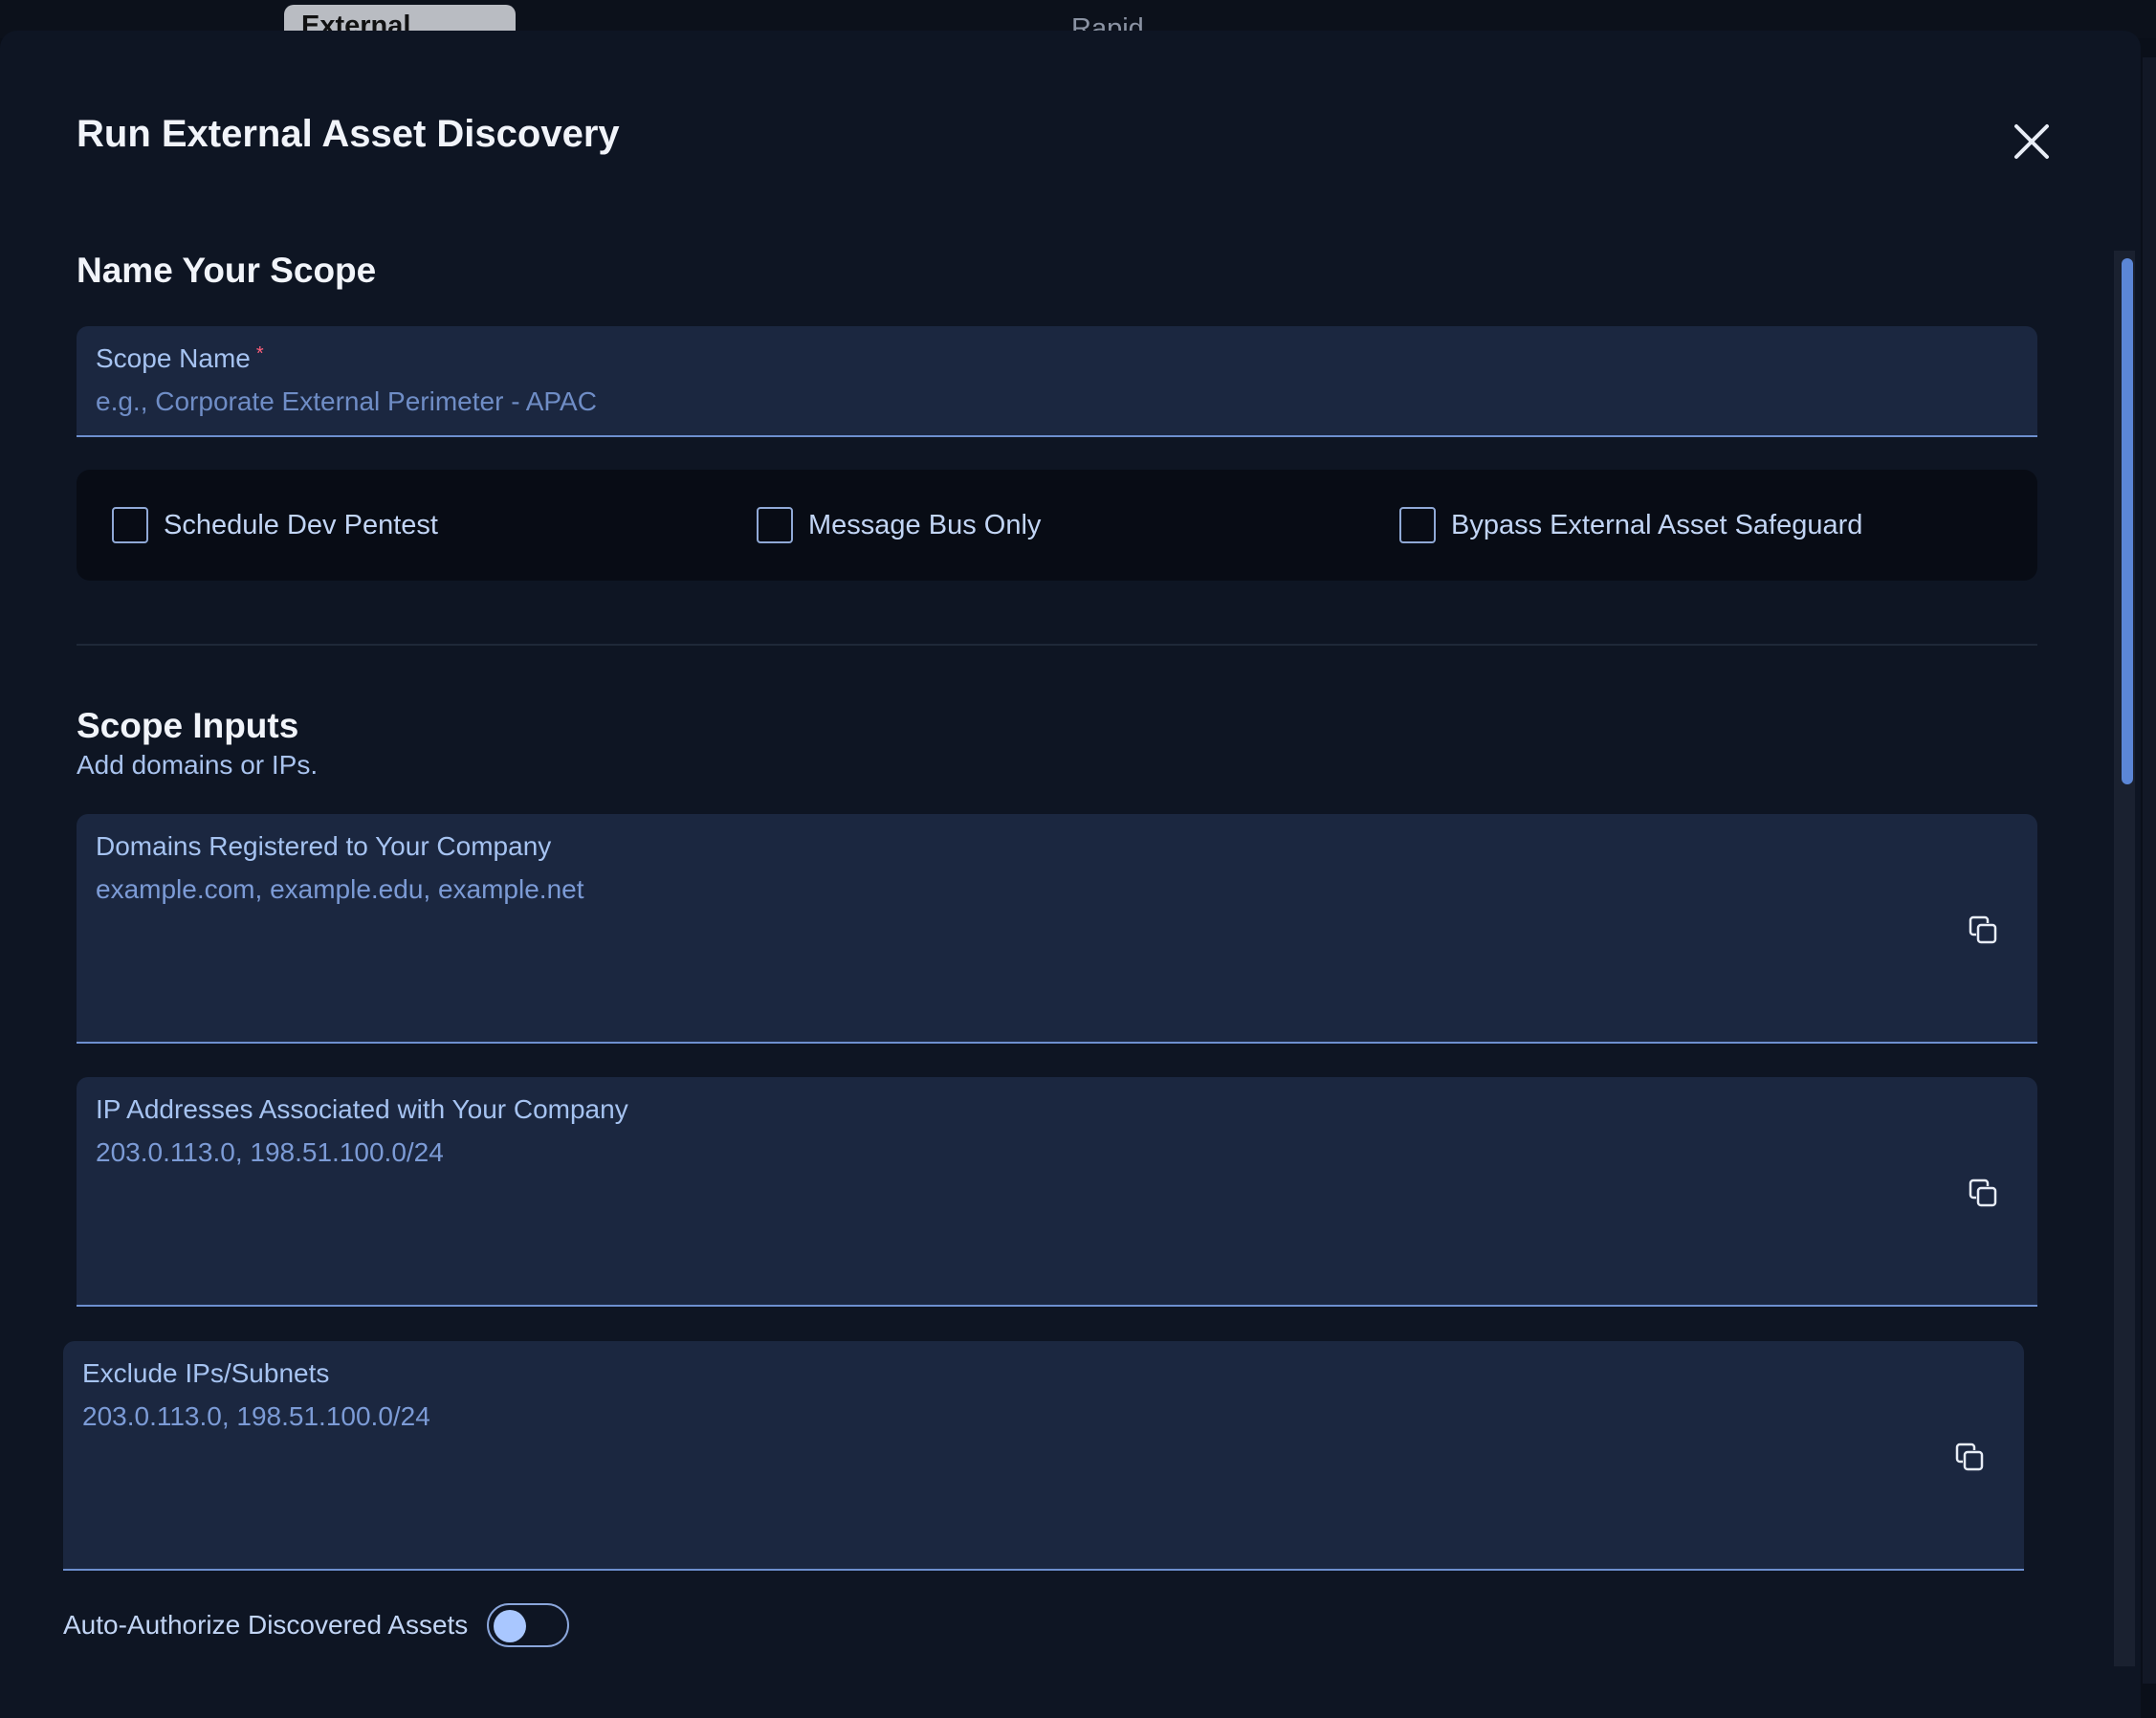 The width and height of the screenshot is (2156, 1718). I want to click on scope-name-label: Scope Name *, so click(180, 358).